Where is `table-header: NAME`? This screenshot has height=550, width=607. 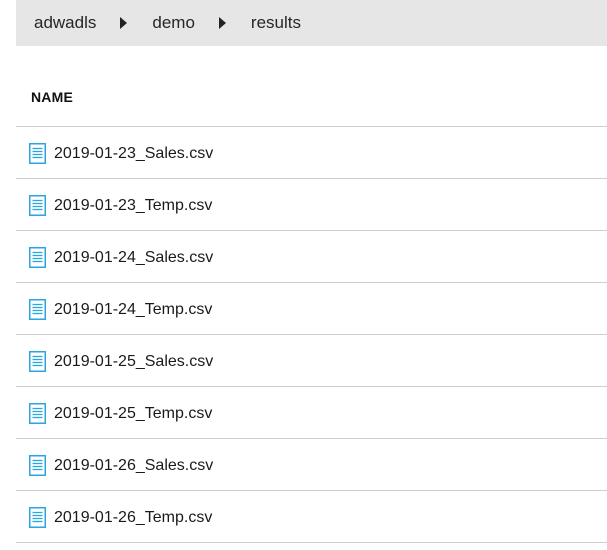 table-header: NAME is located at coordinates (311, 98).